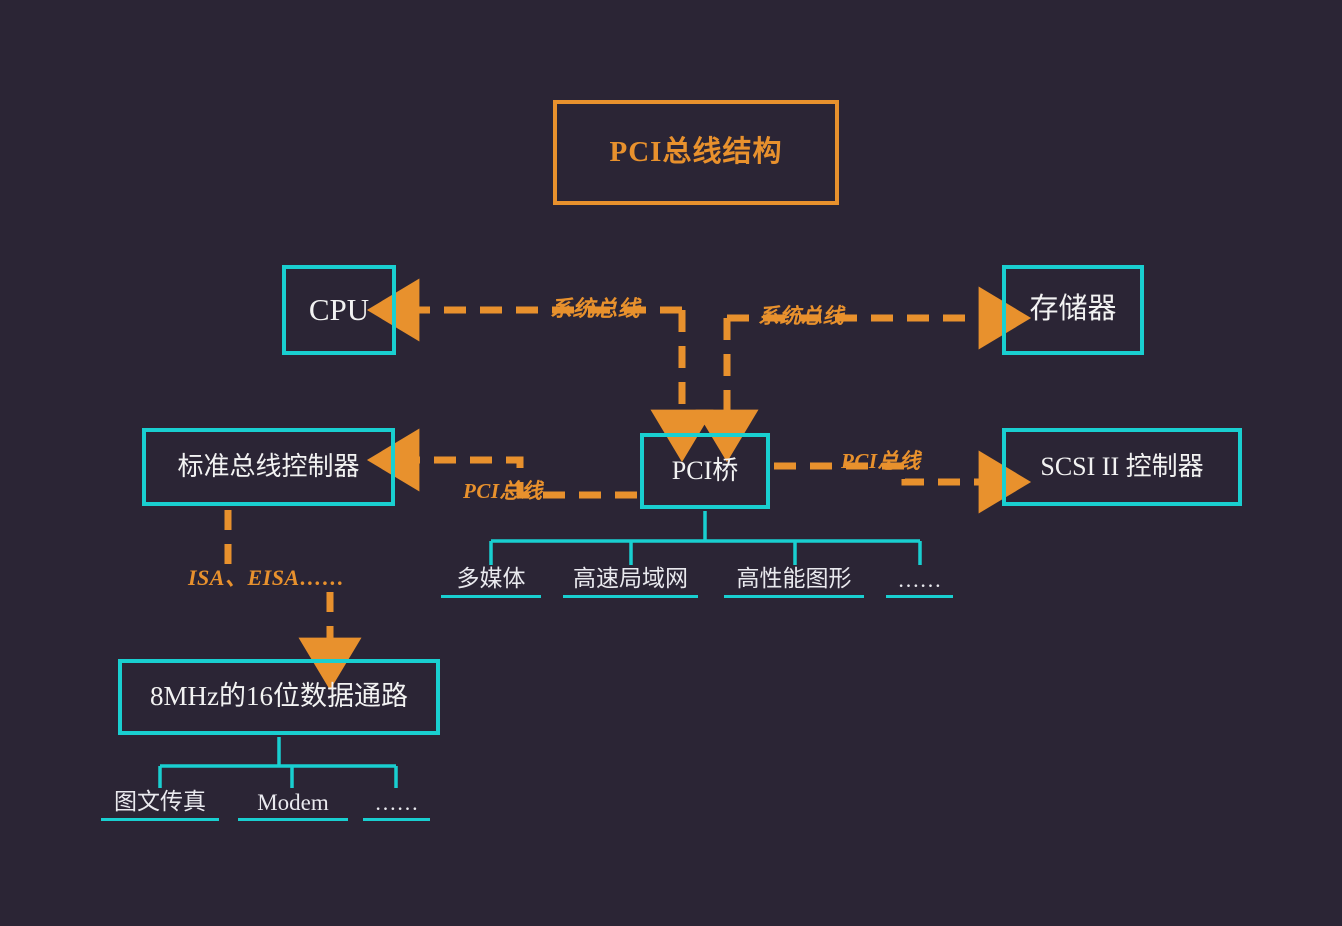 The height and width of the screenshot is (926, 1342). Describe the element at coordinates (705, 538) in the screenshot. I see `wire-pci-device-tree` at that location.